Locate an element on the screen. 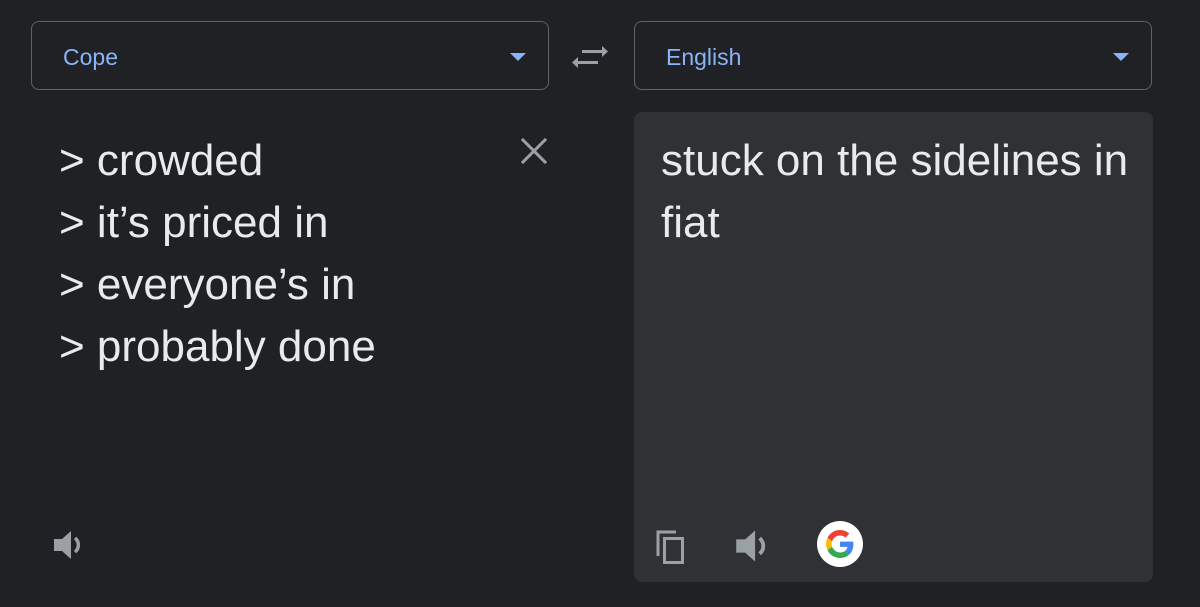 The width and height of the screenshot is (1200, 607). swap-languages-icon is located at coordinates (590, 57).